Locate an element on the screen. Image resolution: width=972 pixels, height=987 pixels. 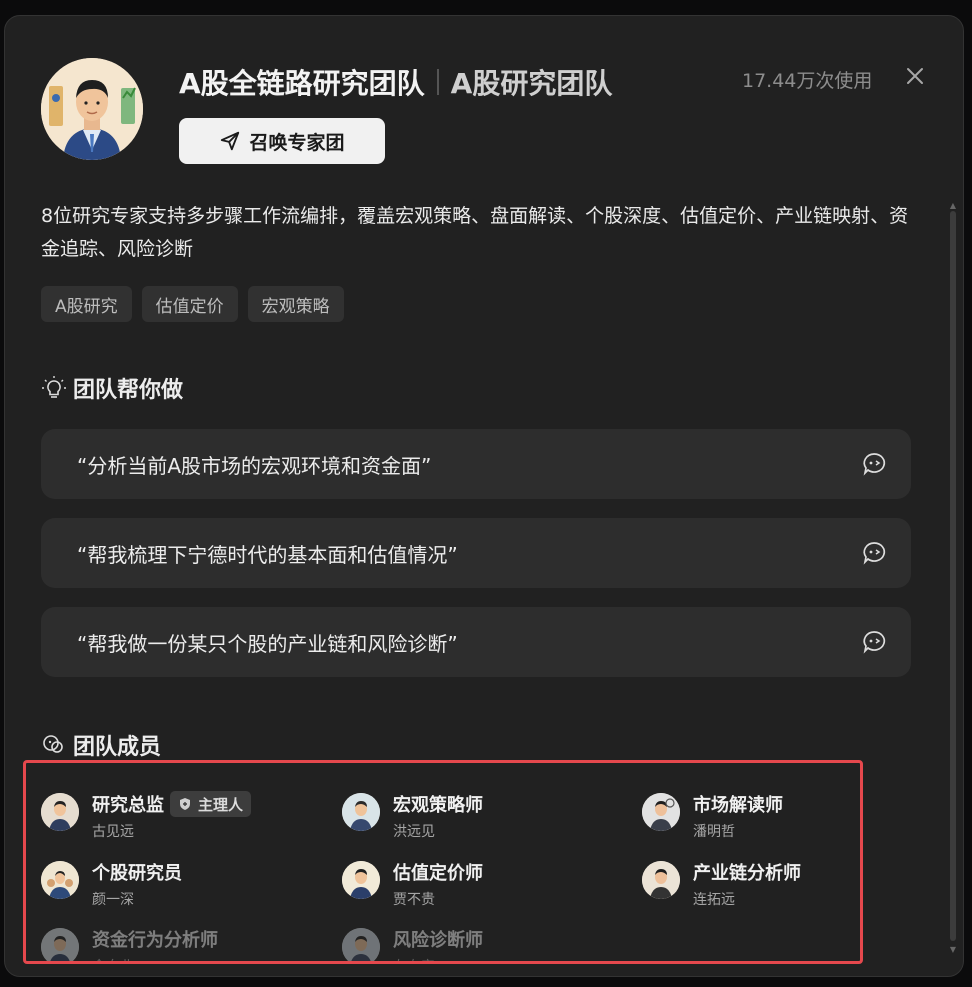
team-subtitle: A股研究团队 is located at coordinates (531, 83).